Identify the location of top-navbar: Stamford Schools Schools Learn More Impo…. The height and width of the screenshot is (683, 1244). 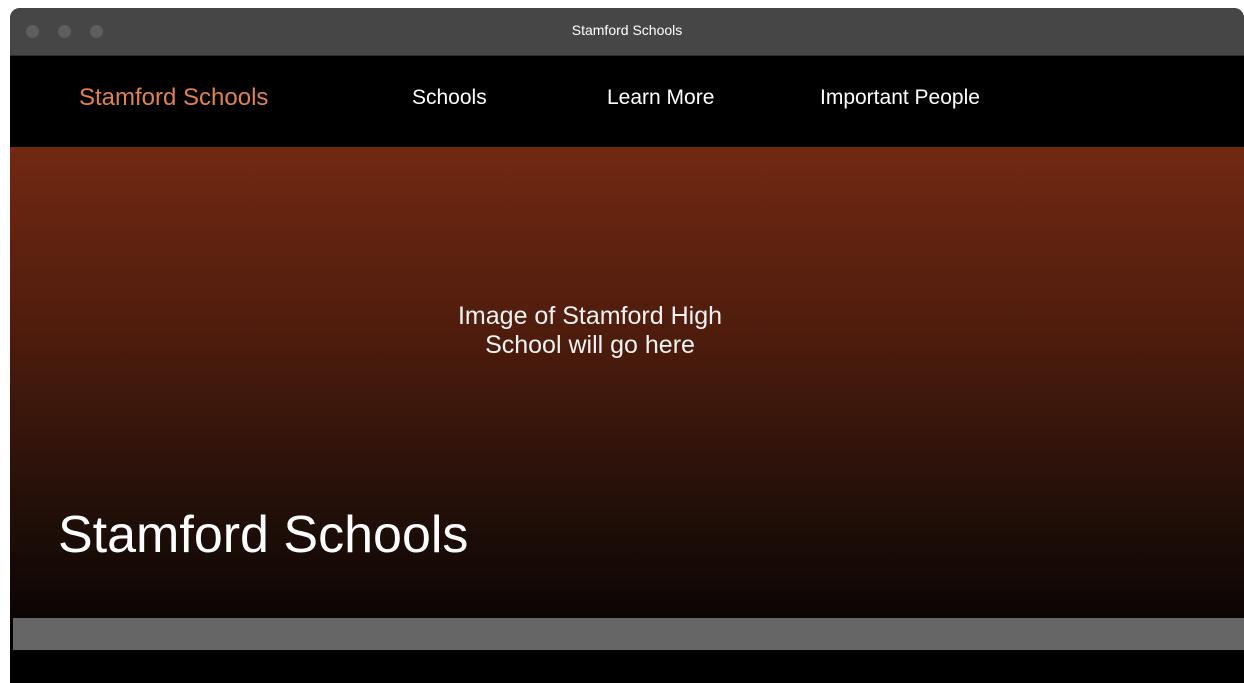
(627, 101).